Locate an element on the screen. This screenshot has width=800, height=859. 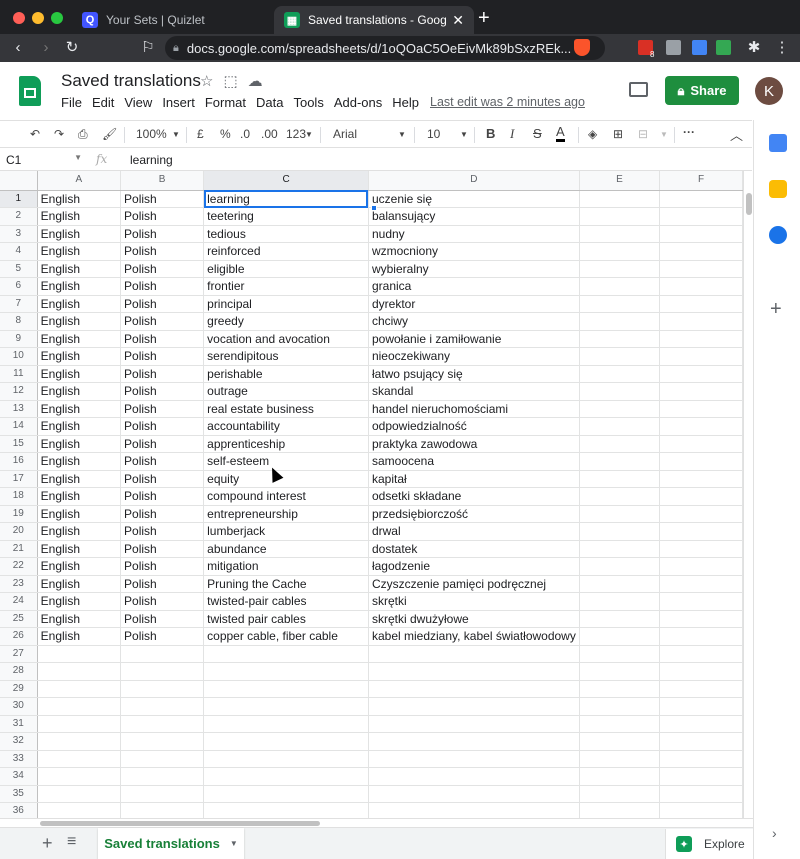
cell: łatwo psujący się is located at coordinates (474, 374).